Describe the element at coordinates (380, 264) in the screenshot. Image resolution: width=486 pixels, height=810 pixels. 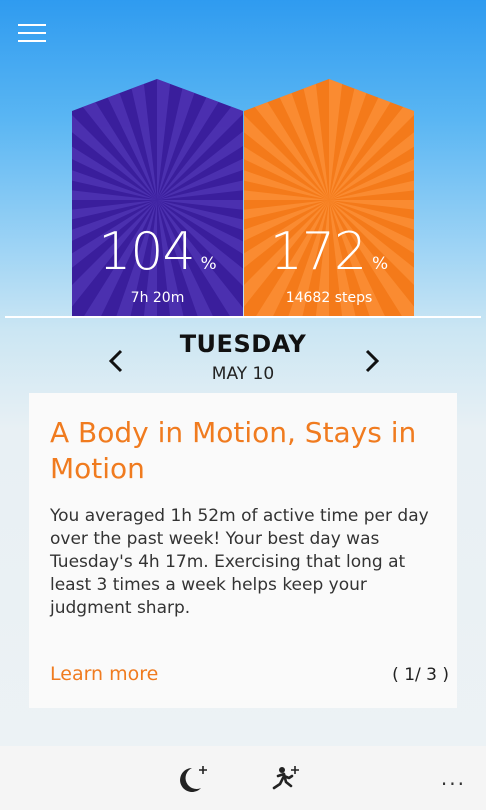
I see `steps-percent-symbol: %` at that location.